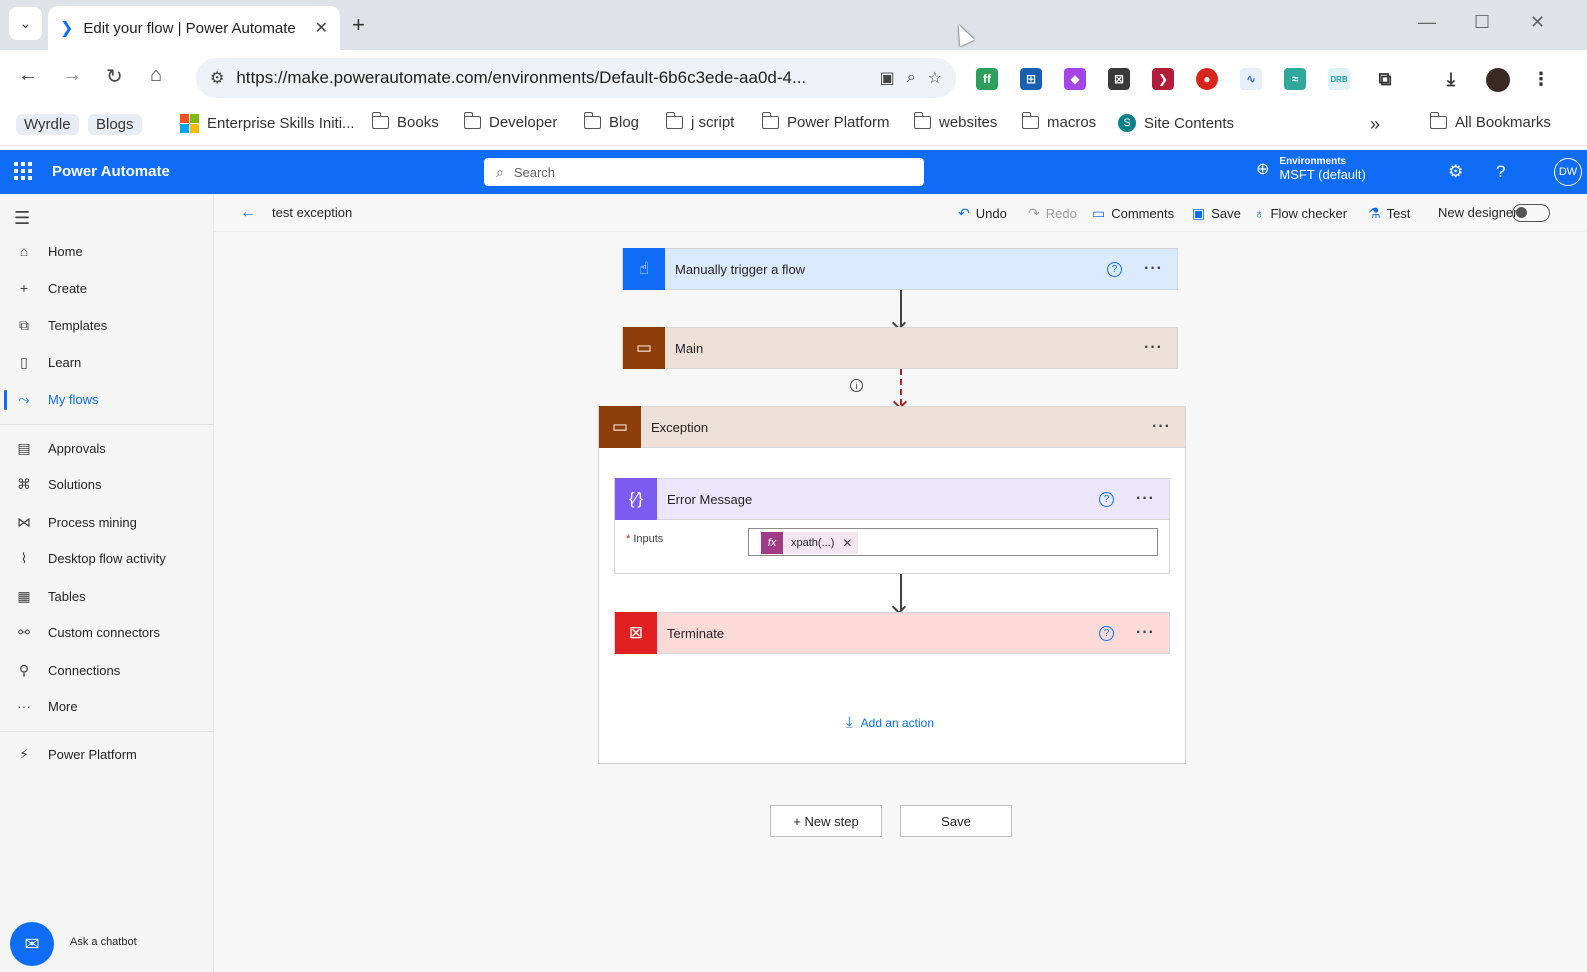 The image size is (1587, 972). Describe the element at coordinates (987, 79) in the screenshot. I see `extension-green-icon: ff` at that location.